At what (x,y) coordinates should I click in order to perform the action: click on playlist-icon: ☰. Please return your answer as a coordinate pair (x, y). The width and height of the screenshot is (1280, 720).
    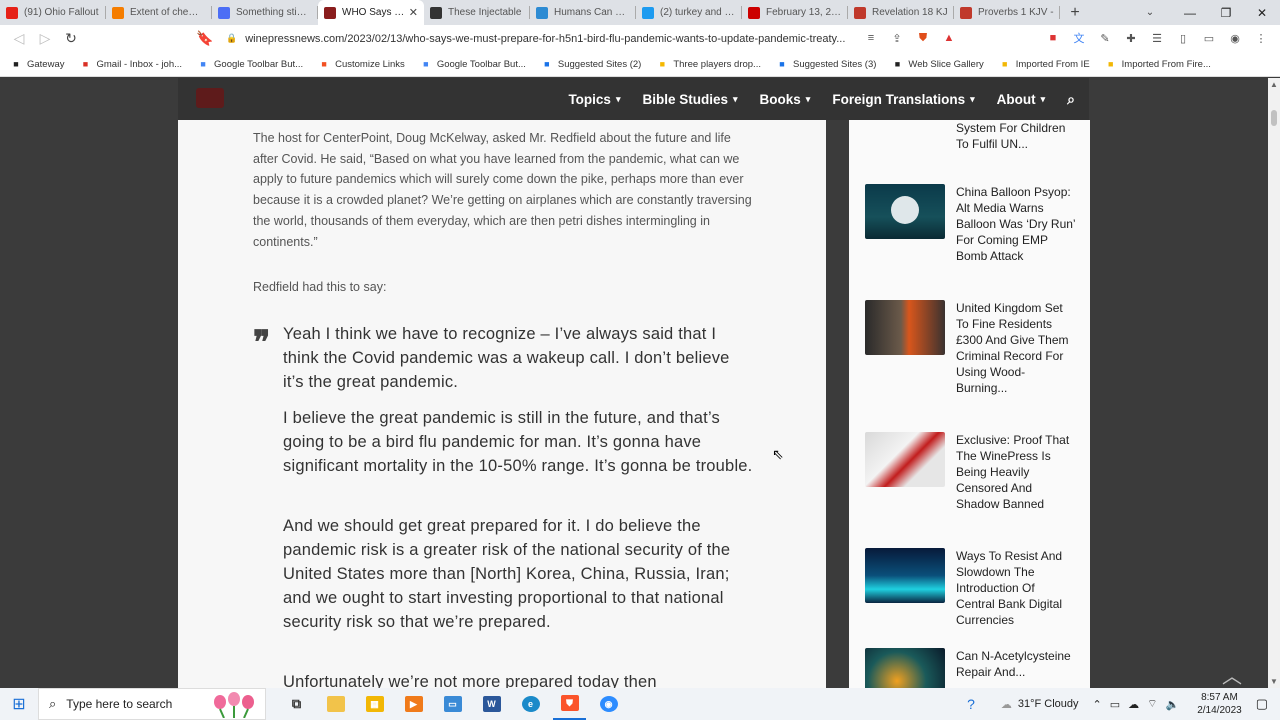
    Looking at the image, I should click on (1157, 38).